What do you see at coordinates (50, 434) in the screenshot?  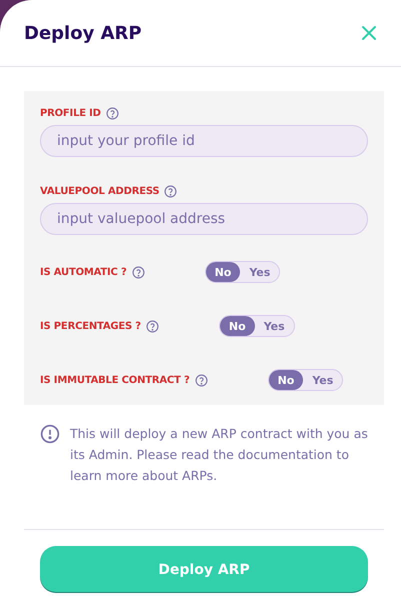 I see `warning-icon` at bounding box center [50, 434].